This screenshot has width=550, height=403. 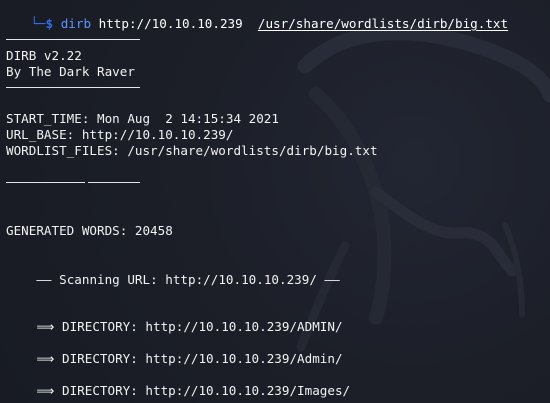 I want to click on banner-top-divider, so click(x=73, y=39).